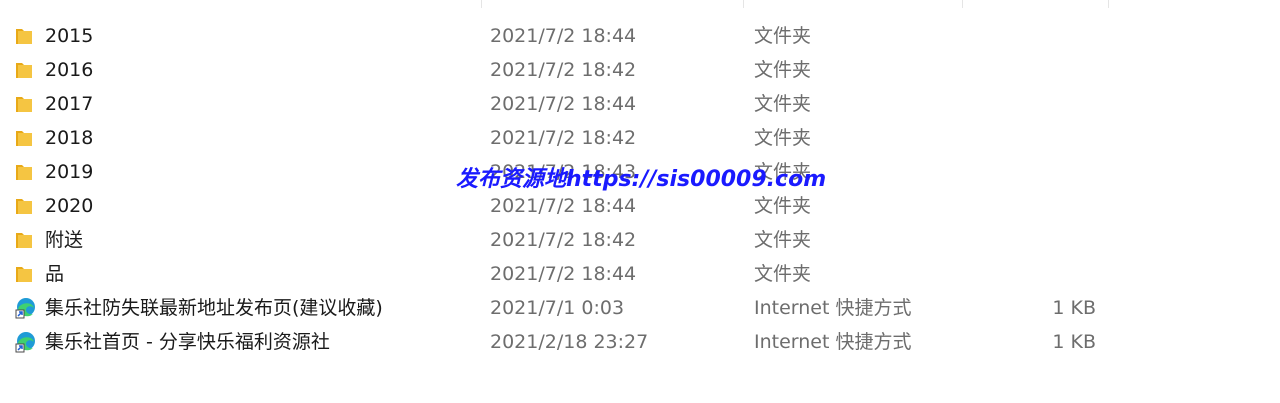 The width and height of the screenshot is (1280, 403). What do you see at coordinates (69, 138) in the screenshot?
I see `file-name: 2018` at bounding box center [69, 138].